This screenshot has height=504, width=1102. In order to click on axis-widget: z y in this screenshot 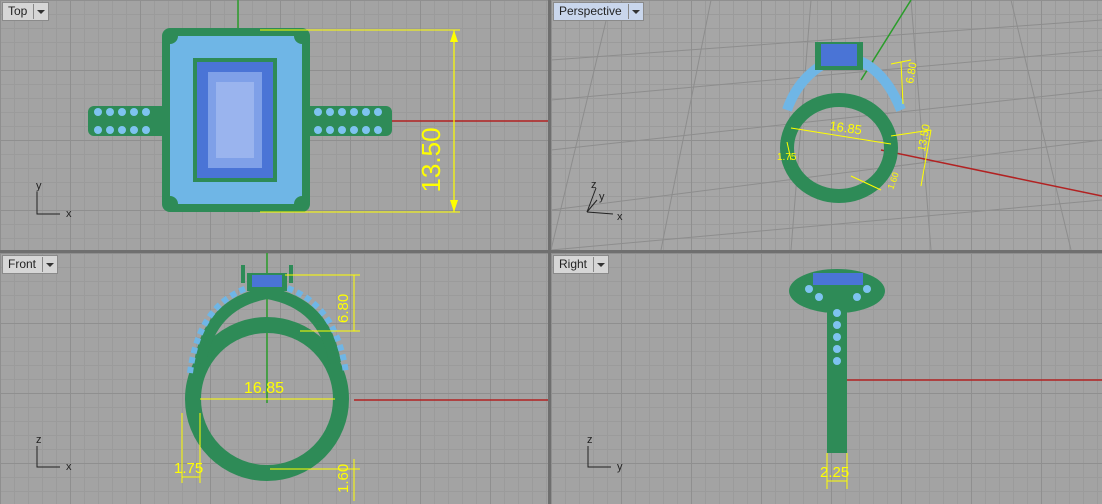, I will do `click(605, 453)`.